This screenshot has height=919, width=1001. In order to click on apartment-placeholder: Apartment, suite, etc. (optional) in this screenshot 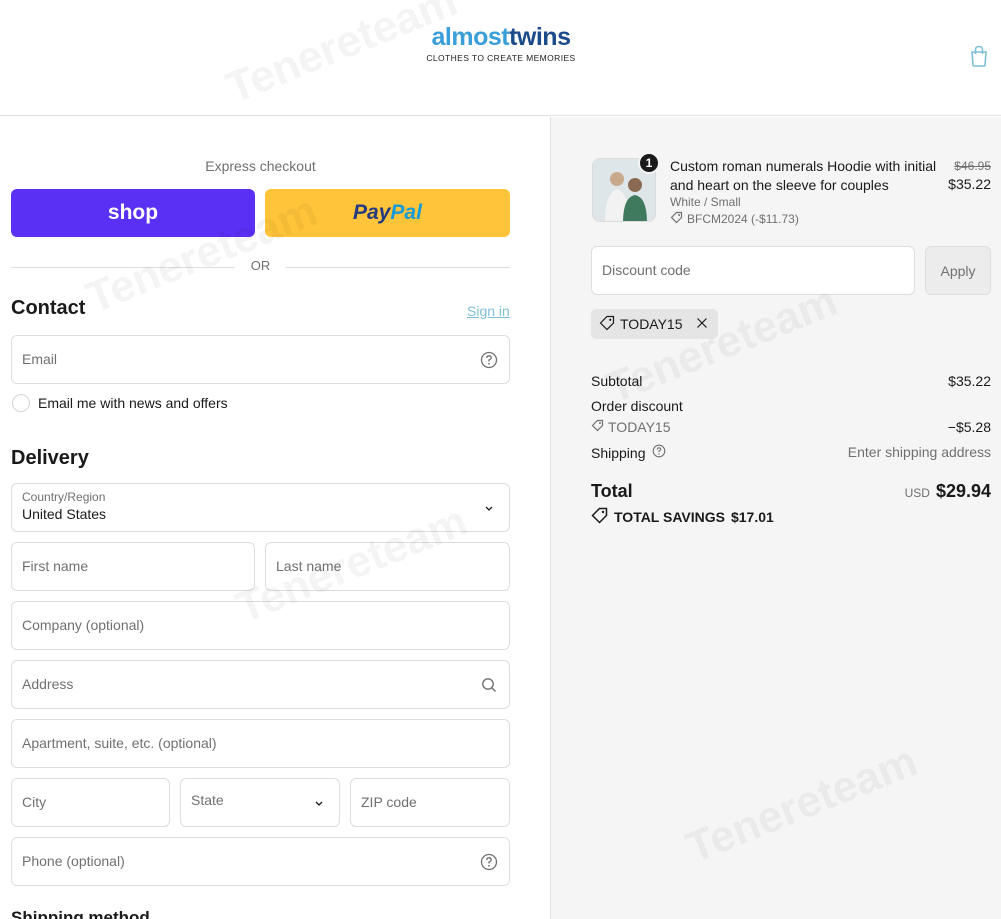, I will do `click(119, 743)`.